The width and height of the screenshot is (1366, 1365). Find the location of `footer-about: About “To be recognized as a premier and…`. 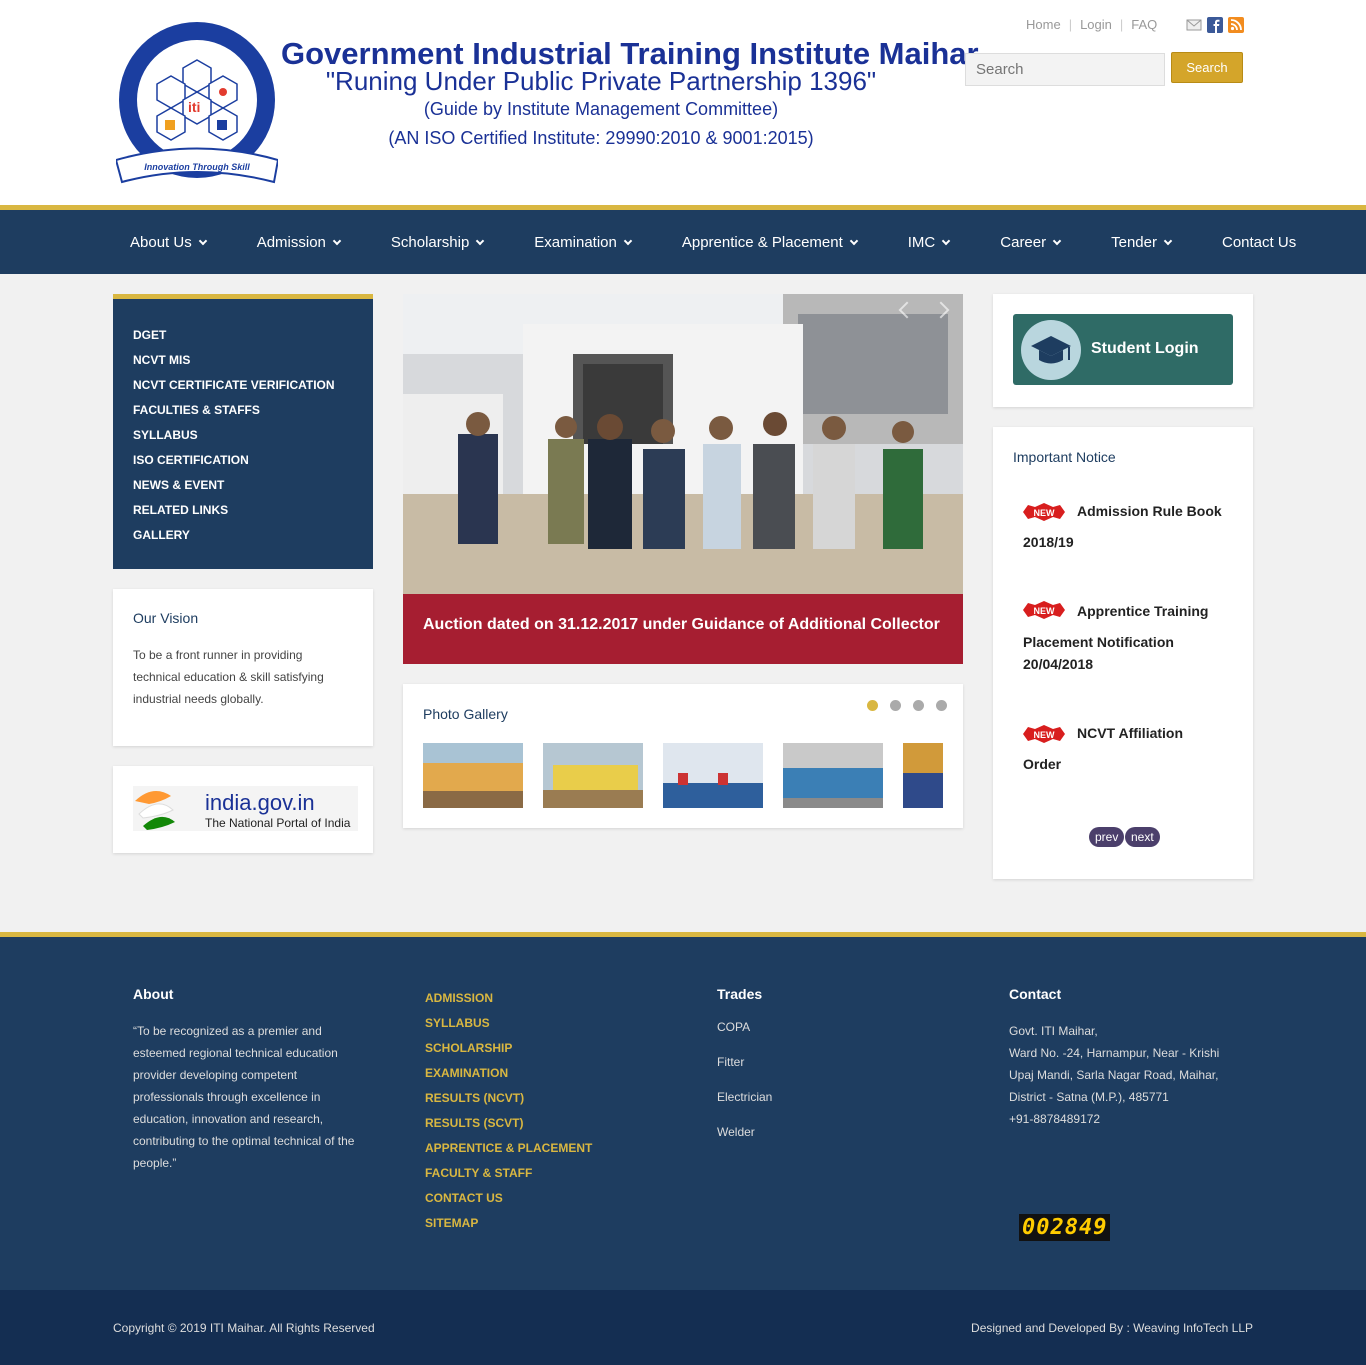

footer-about: About “To be recognized as a premier and… is located at coordinates (248, 1080).